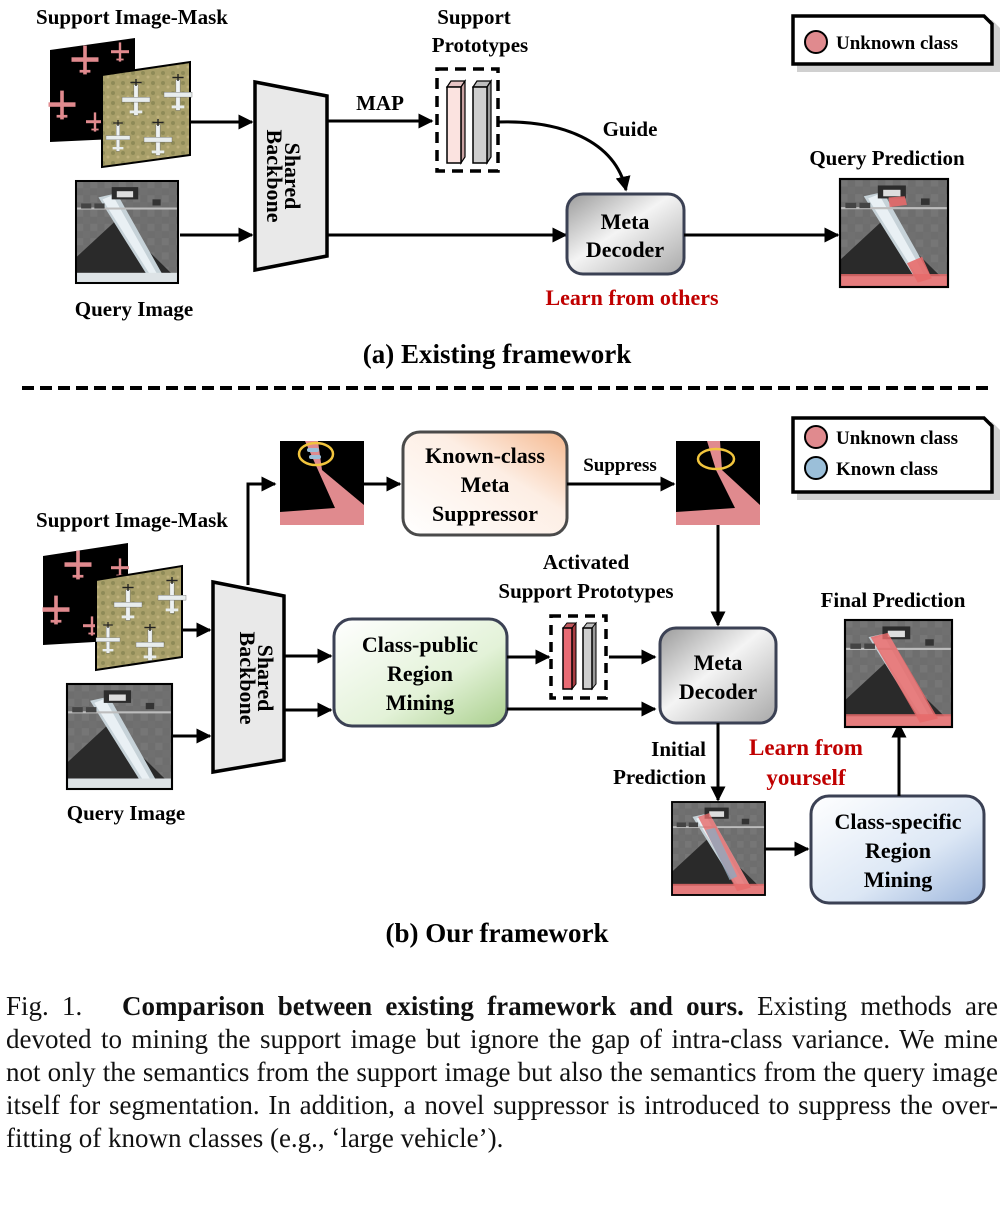  What do you see at coordinates (322, 483) in the screenshot?
I see `support-mask-known-class` at bounding box center [322, 483].